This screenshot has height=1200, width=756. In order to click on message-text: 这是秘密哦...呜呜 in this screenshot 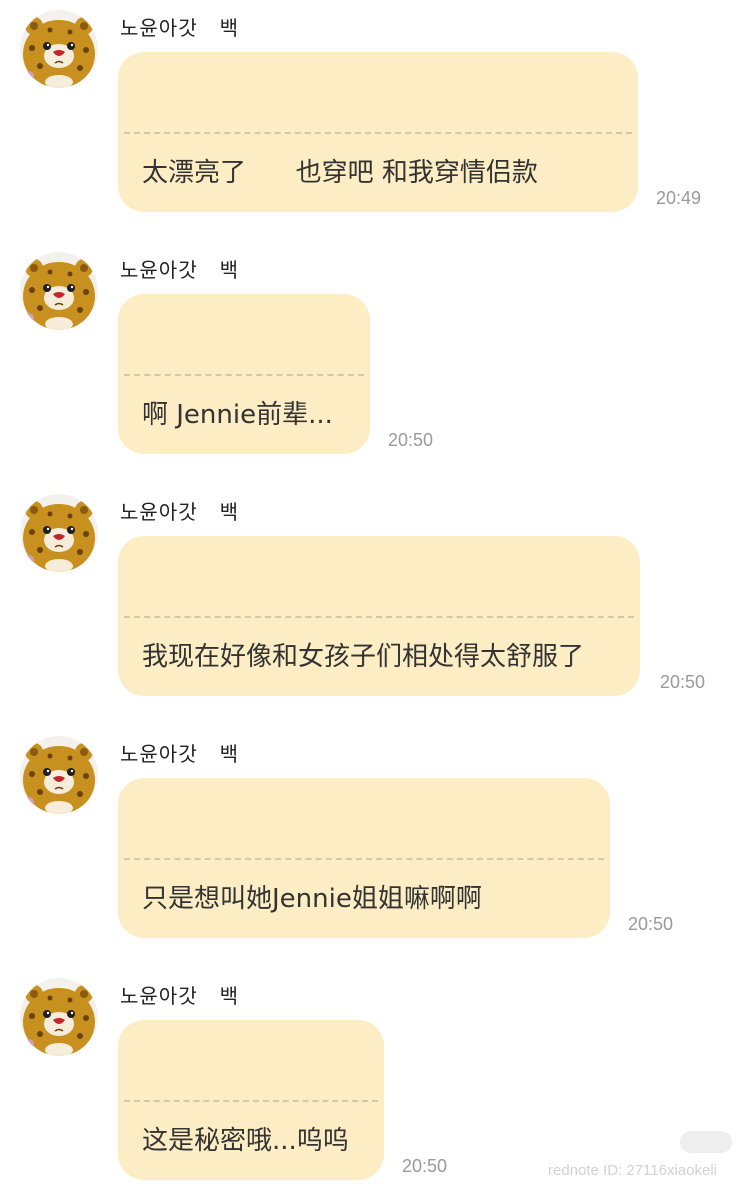, I will do `click(245, 1141)`.